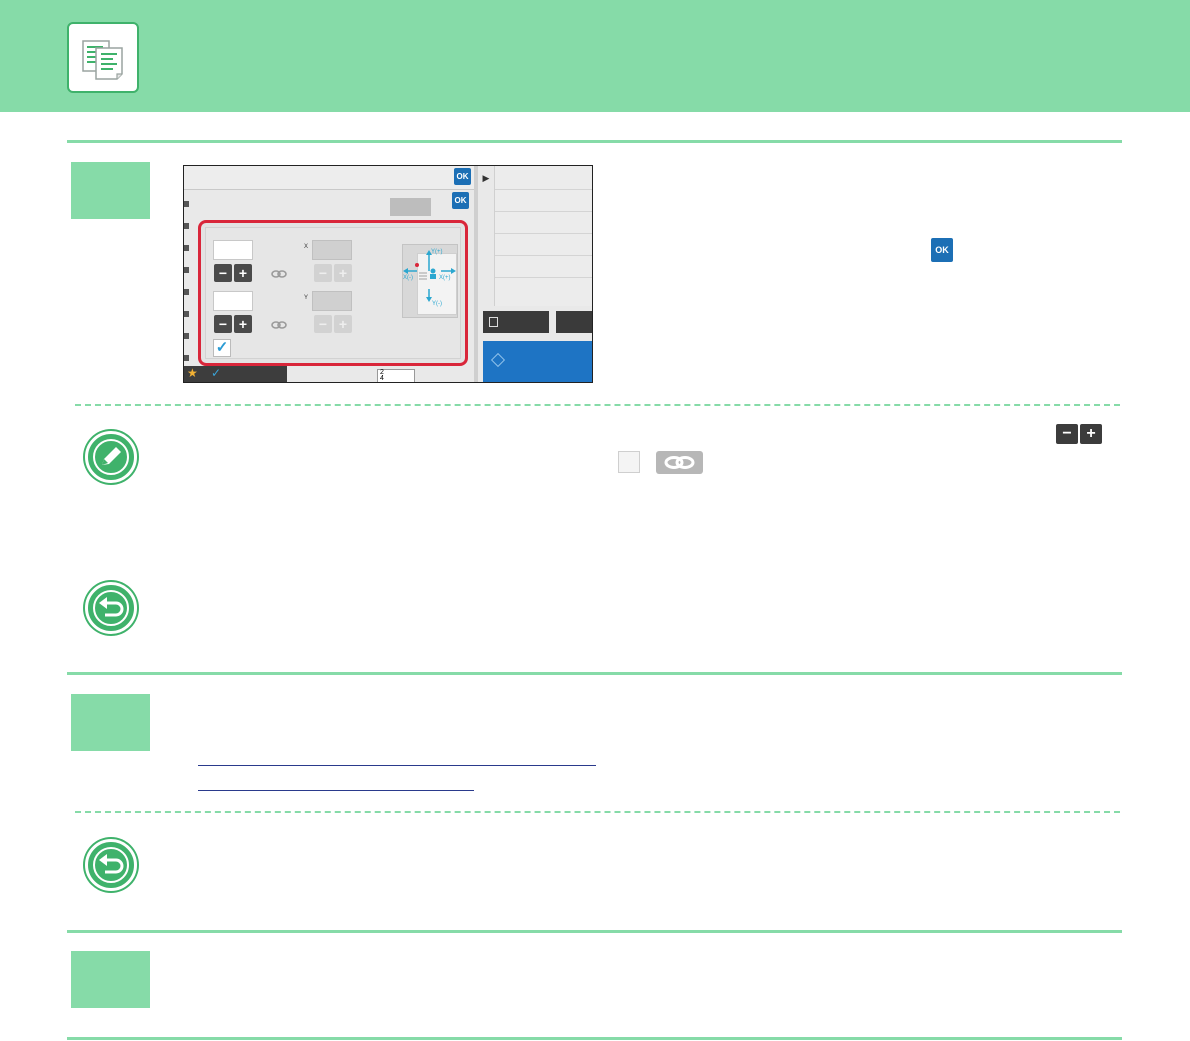  Describe the element at coordinates (192, 373) in the screenshot. I see `star-icon: ★` at that location.